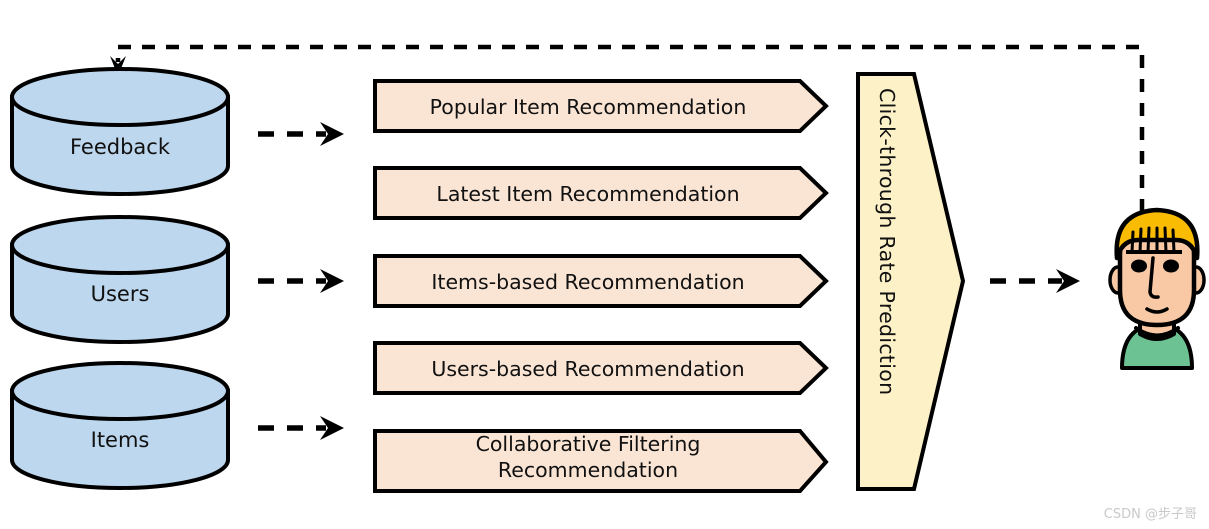 Image resolution: width=1209 pixels, height=529 pixels. I want to click on connection-feedback-to-recommenders, so click(301, 134).